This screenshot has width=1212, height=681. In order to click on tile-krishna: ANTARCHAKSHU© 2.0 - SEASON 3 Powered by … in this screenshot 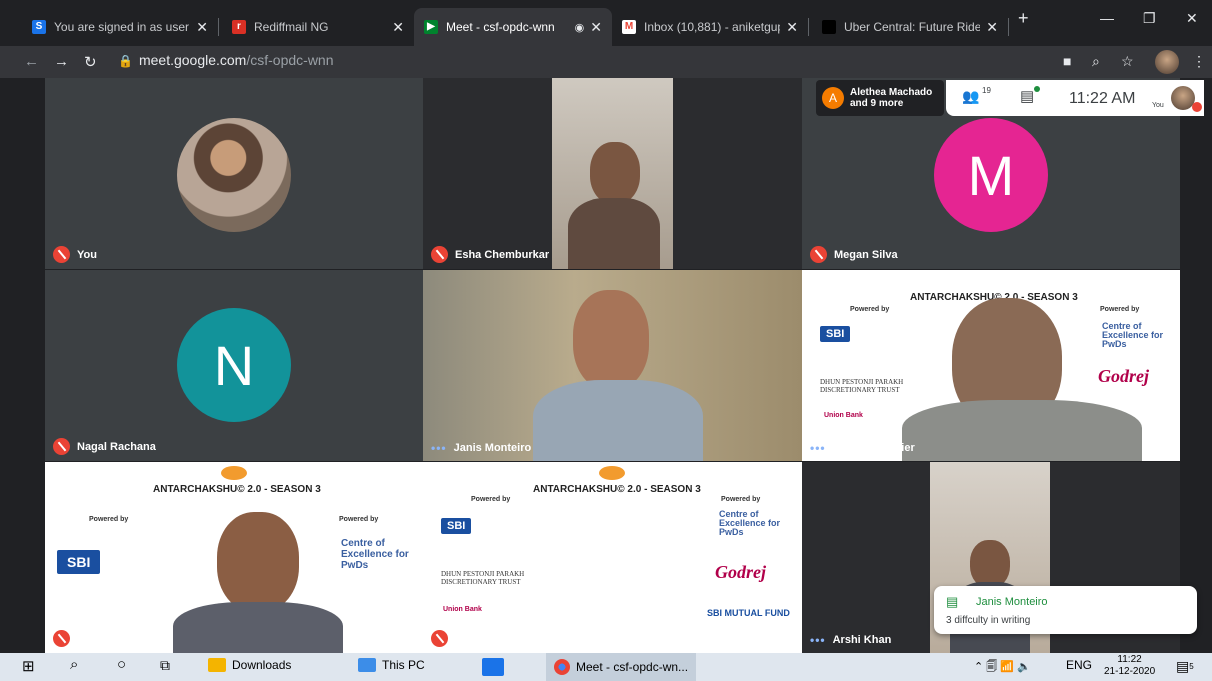, I will do `click(991, 365)`.